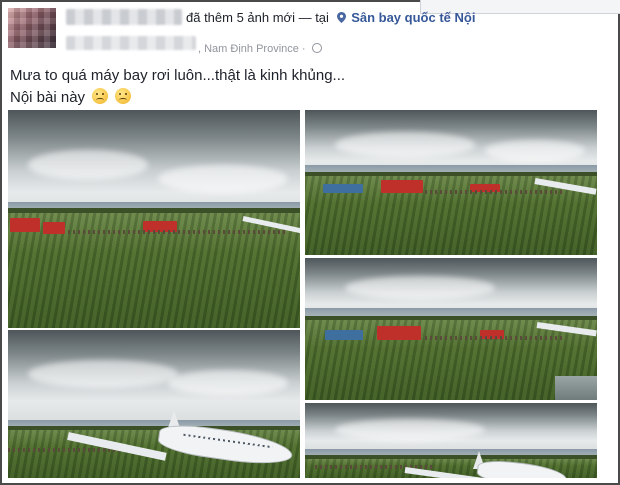 This screenshot has height=485, width=620. What do you see at coordinates (124, 17) in the screenshot?
I see `blurred-author-name` at bounding box center [124, 17].